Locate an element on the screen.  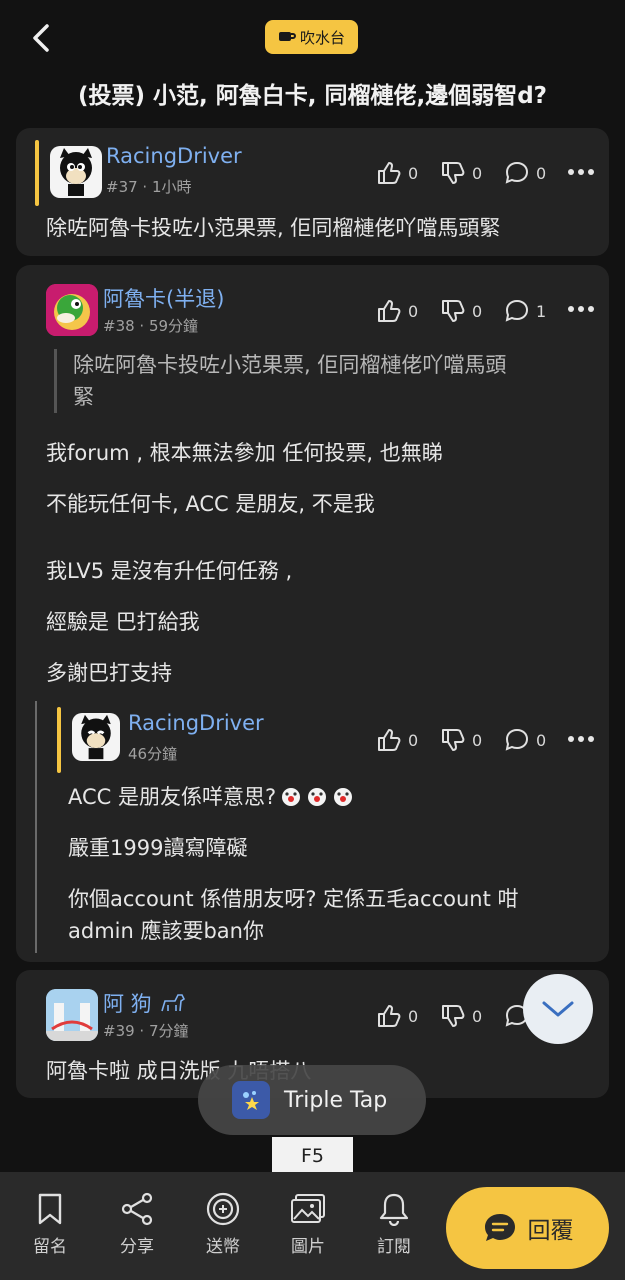
scroll-down-button is located at coordinates (558, 1009).